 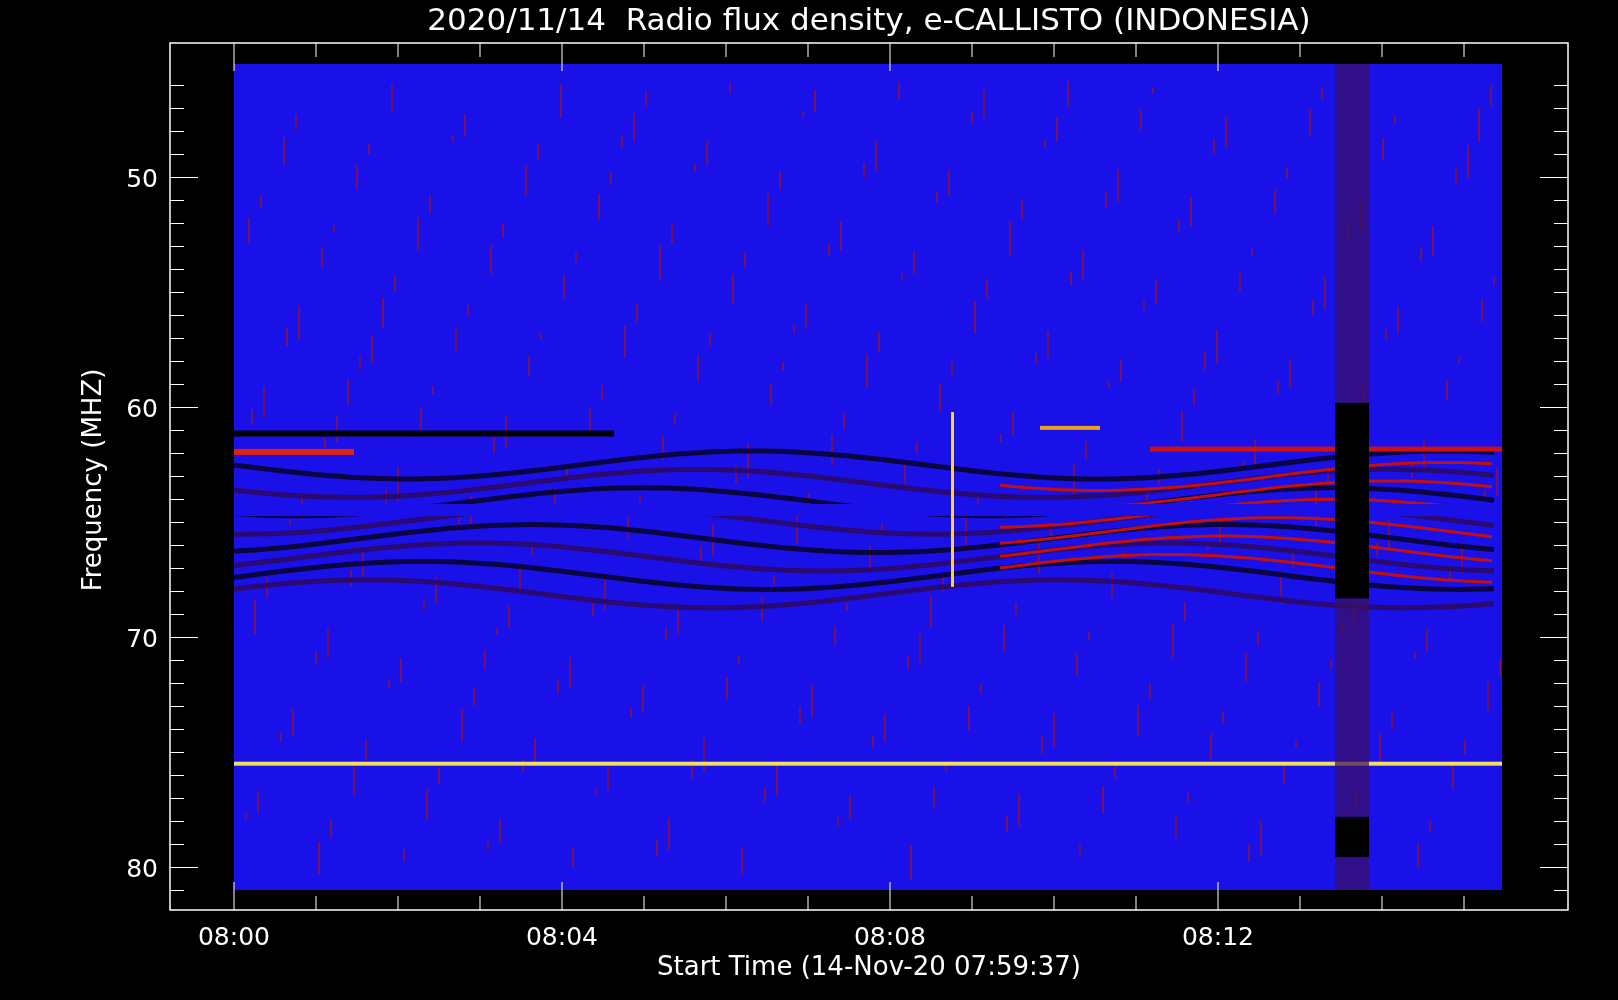 I want to click on y-tick-label: 70, so click(x=142, y=638).